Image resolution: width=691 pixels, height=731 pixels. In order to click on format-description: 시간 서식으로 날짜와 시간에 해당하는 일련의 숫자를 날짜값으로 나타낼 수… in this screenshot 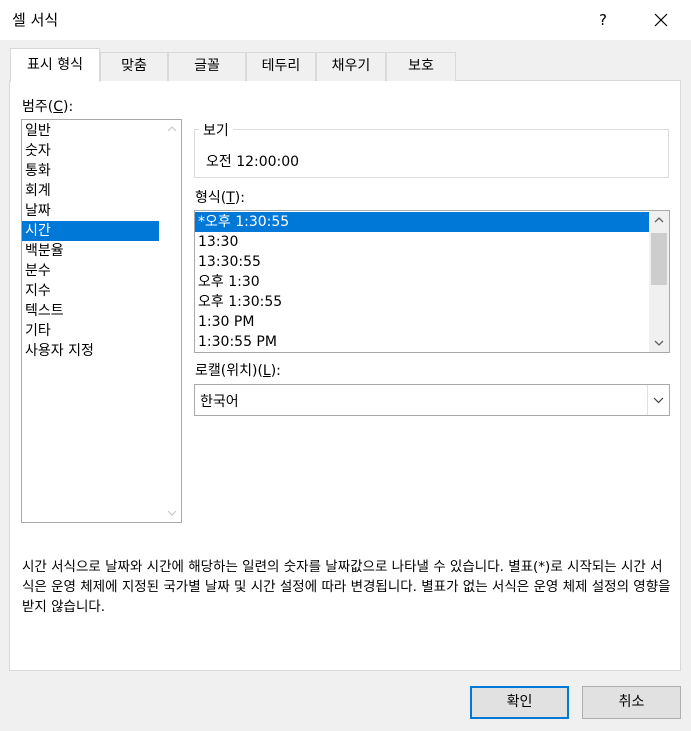, I will do `click(346, 587)`.